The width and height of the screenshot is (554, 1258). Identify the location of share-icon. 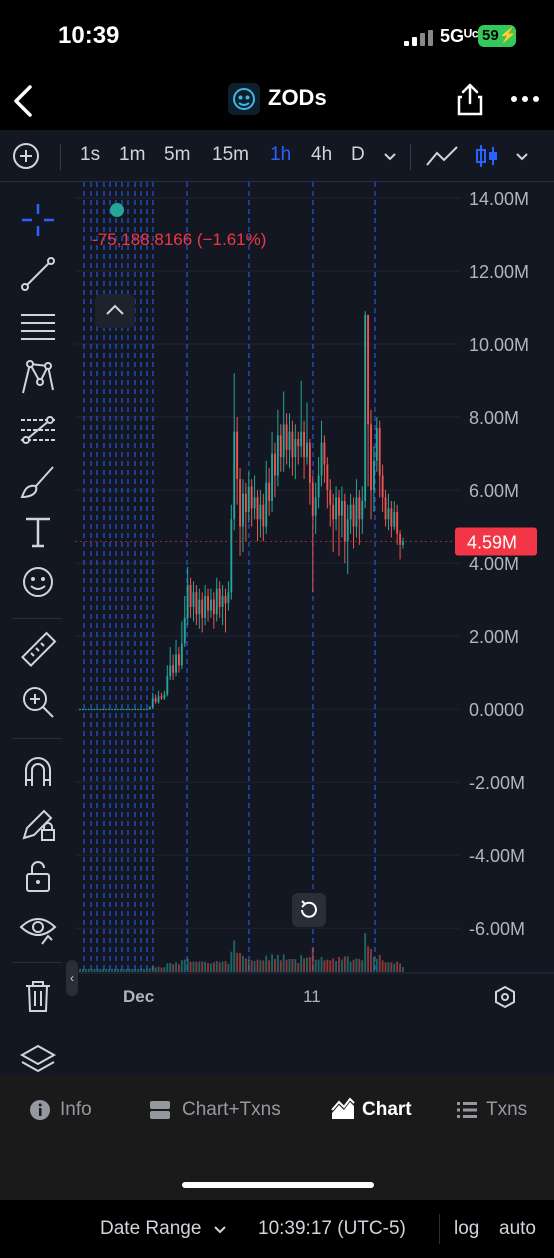
(470, 99).